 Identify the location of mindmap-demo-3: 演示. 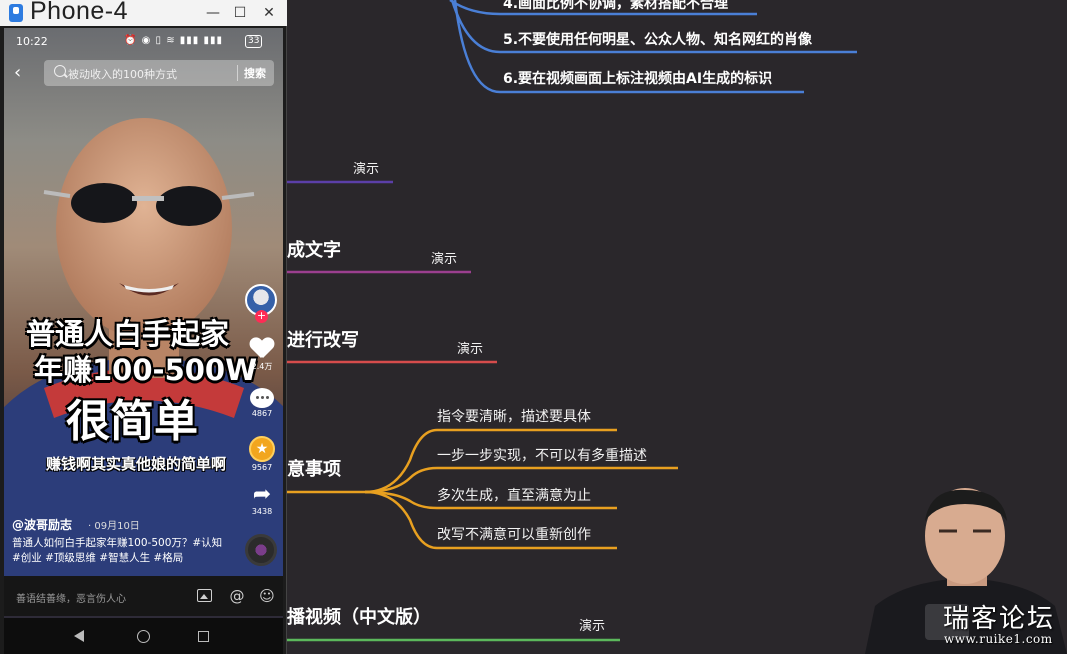
(470, 347).